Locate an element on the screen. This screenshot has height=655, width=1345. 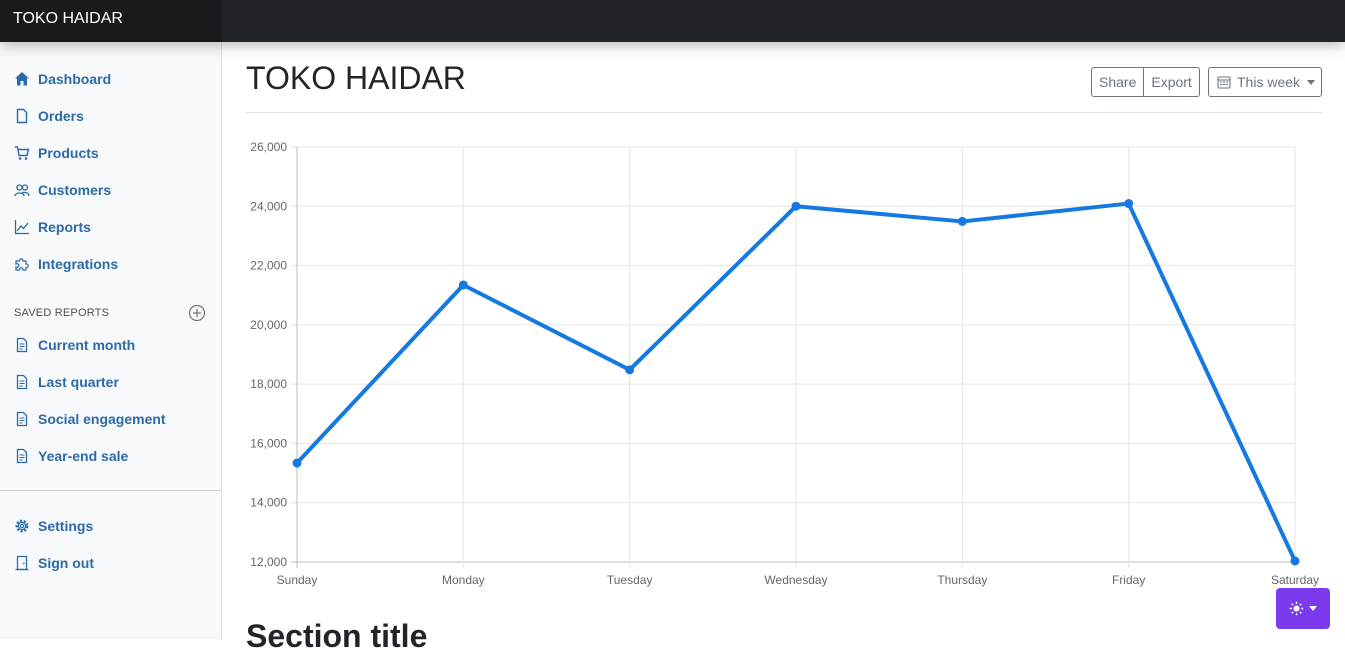
file-icon is located at coordinates (22, 116).